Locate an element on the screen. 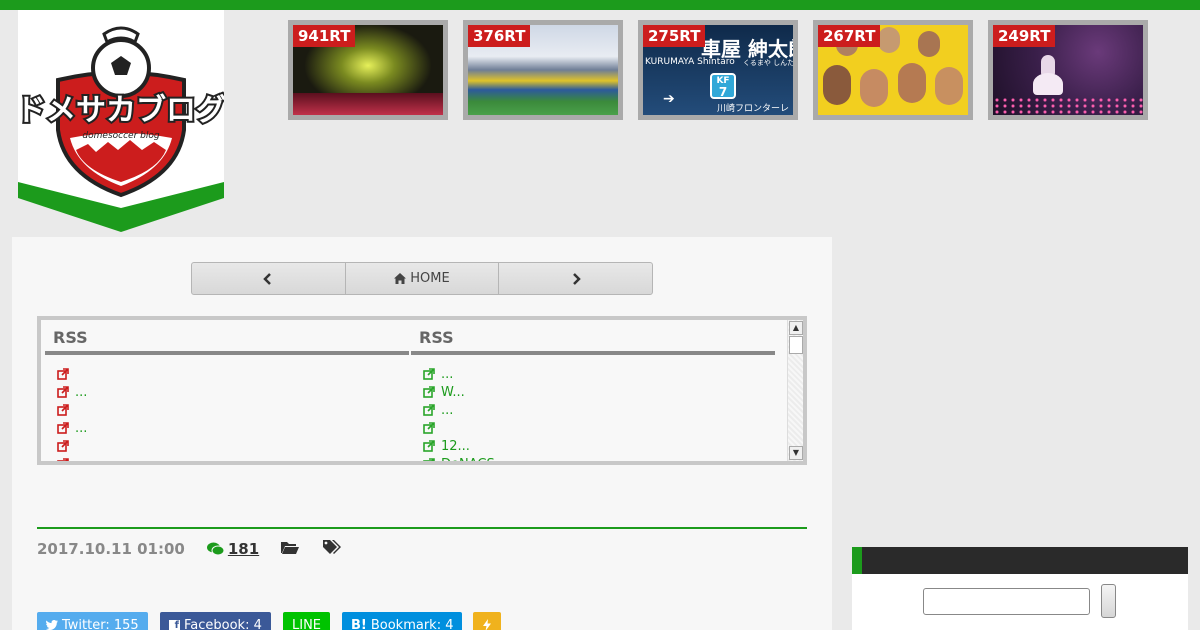  popular-thumb-1: 941RT is located at coordinates (368, 70).